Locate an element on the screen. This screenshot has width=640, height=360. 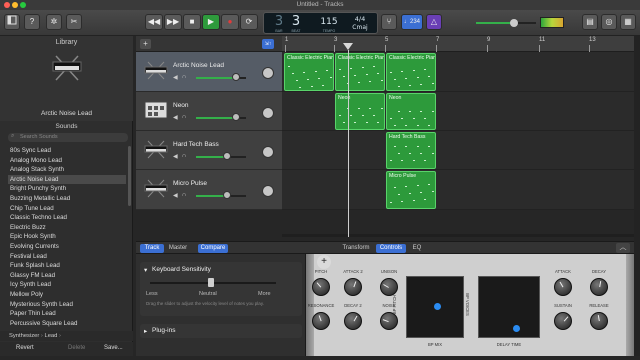
rewind-button: ◀◀ is located at coordinates (154, 22).